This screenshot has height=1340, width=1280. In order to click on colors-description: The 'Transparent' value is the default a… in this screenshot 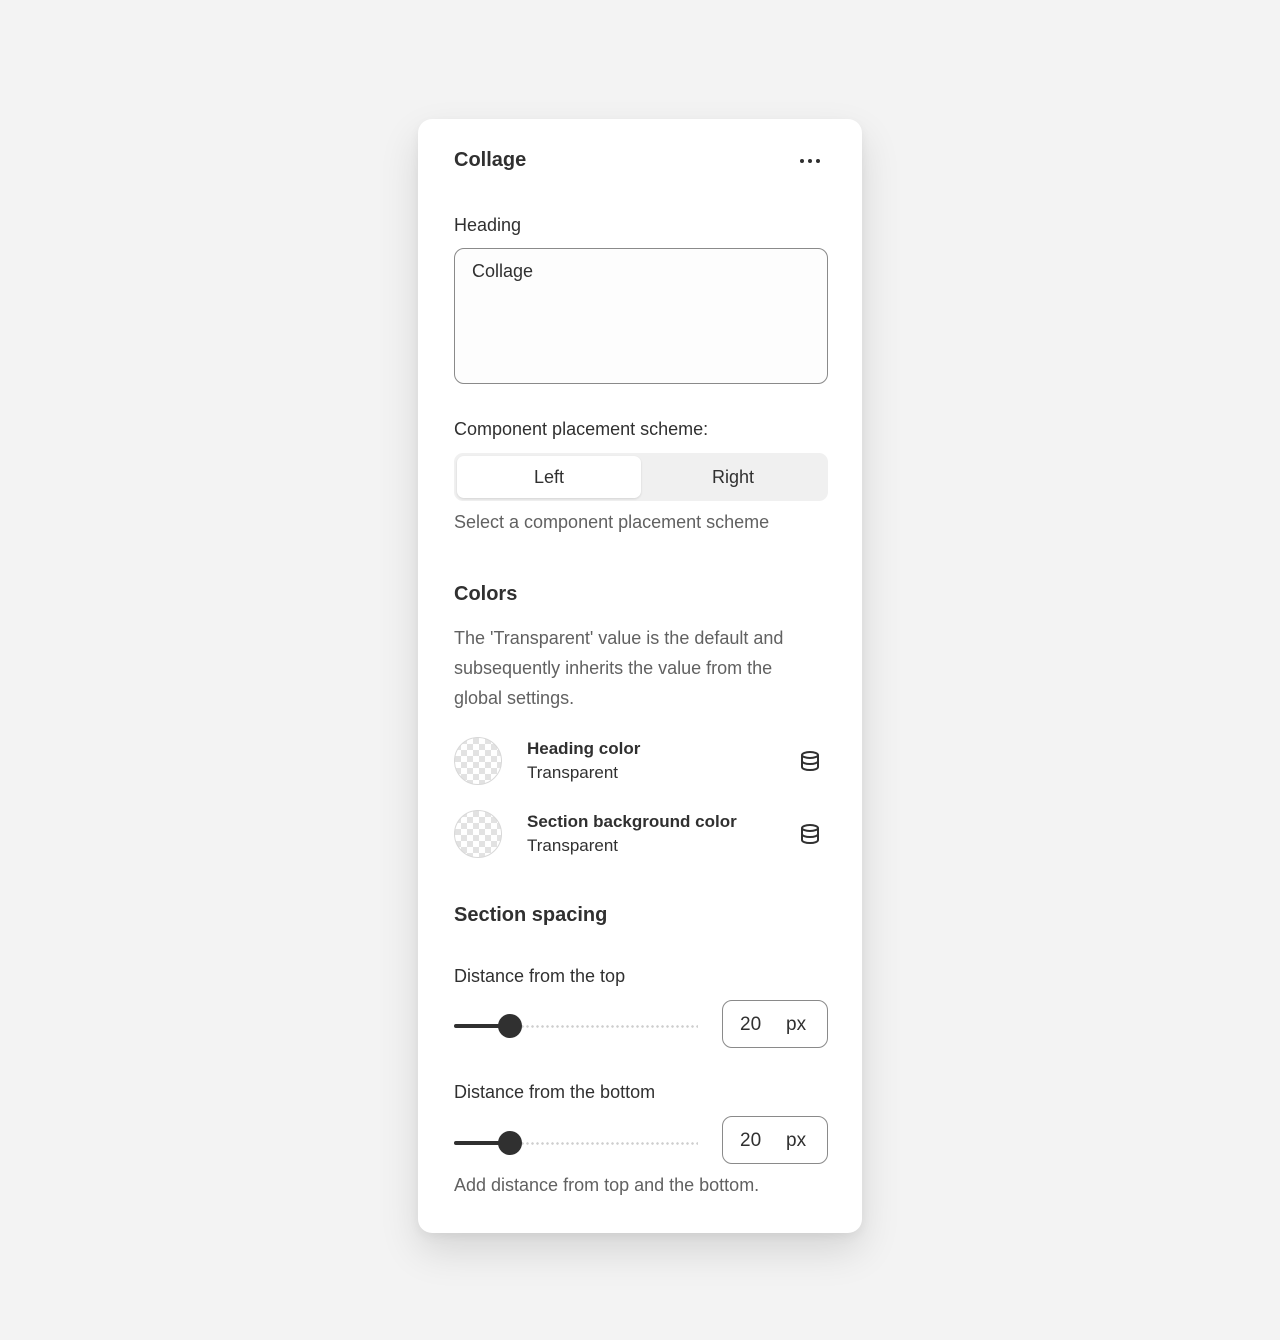, I will do `click(619, 668)`.